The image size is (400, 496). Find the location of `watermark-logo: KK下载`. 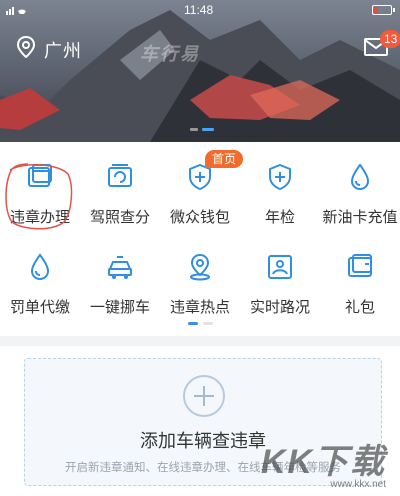

watermark-logo: KK下载 is located at coordinates (323, 462).